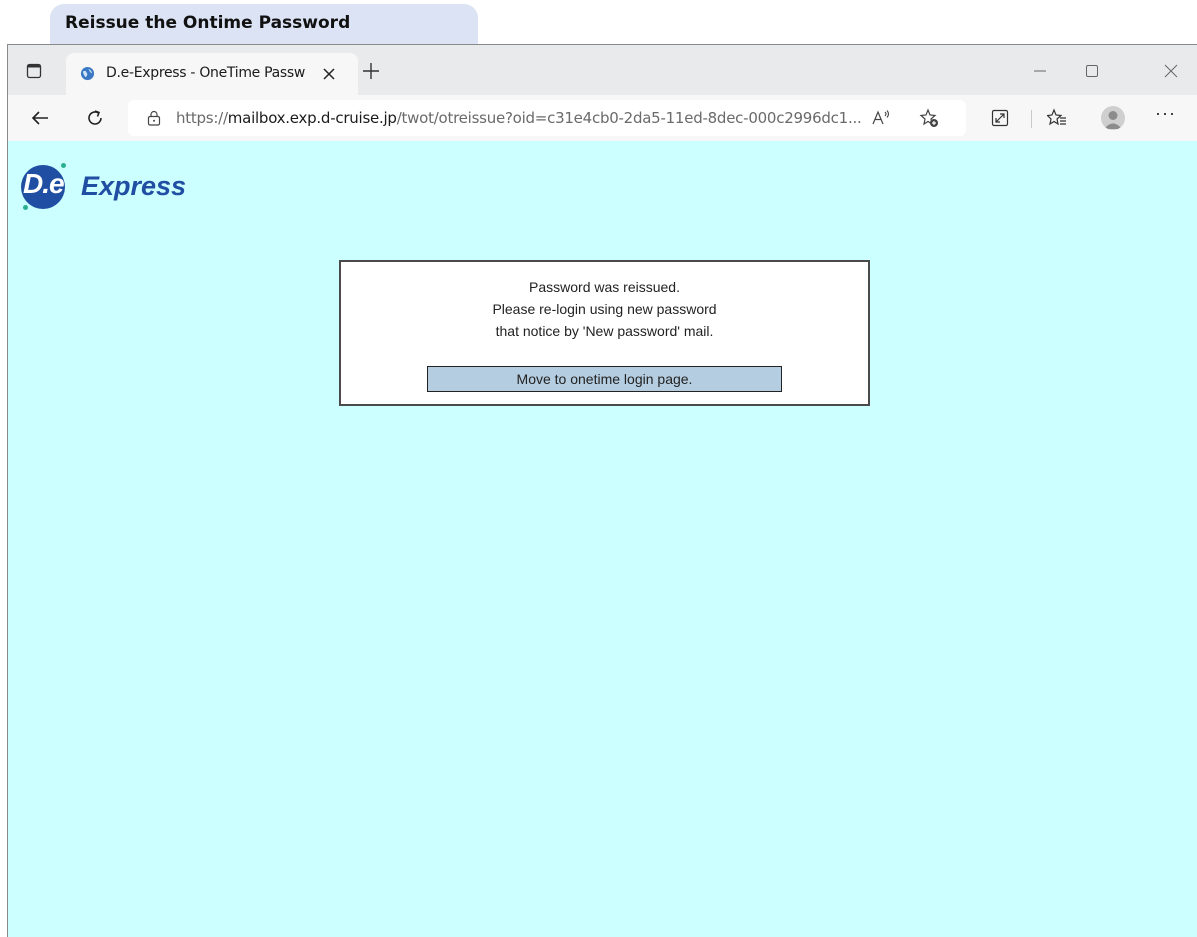 The height and width of the screenshot is (937, 1197). I want to click on caption-text: Reissue the Ontime Password, so click(208, 23).